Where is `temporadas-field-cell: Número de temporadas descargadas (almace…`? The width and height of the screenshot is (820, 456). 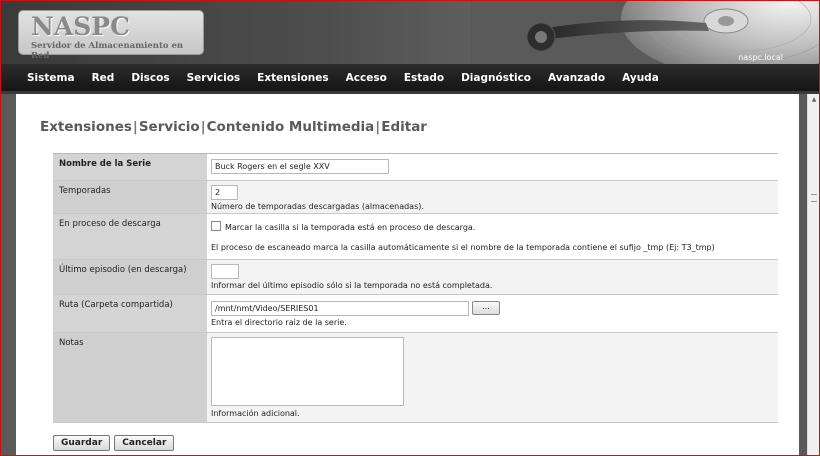 temporadas-field-cell: Número de temporadas descargadas (almace… is located at coordinates (492, 197).